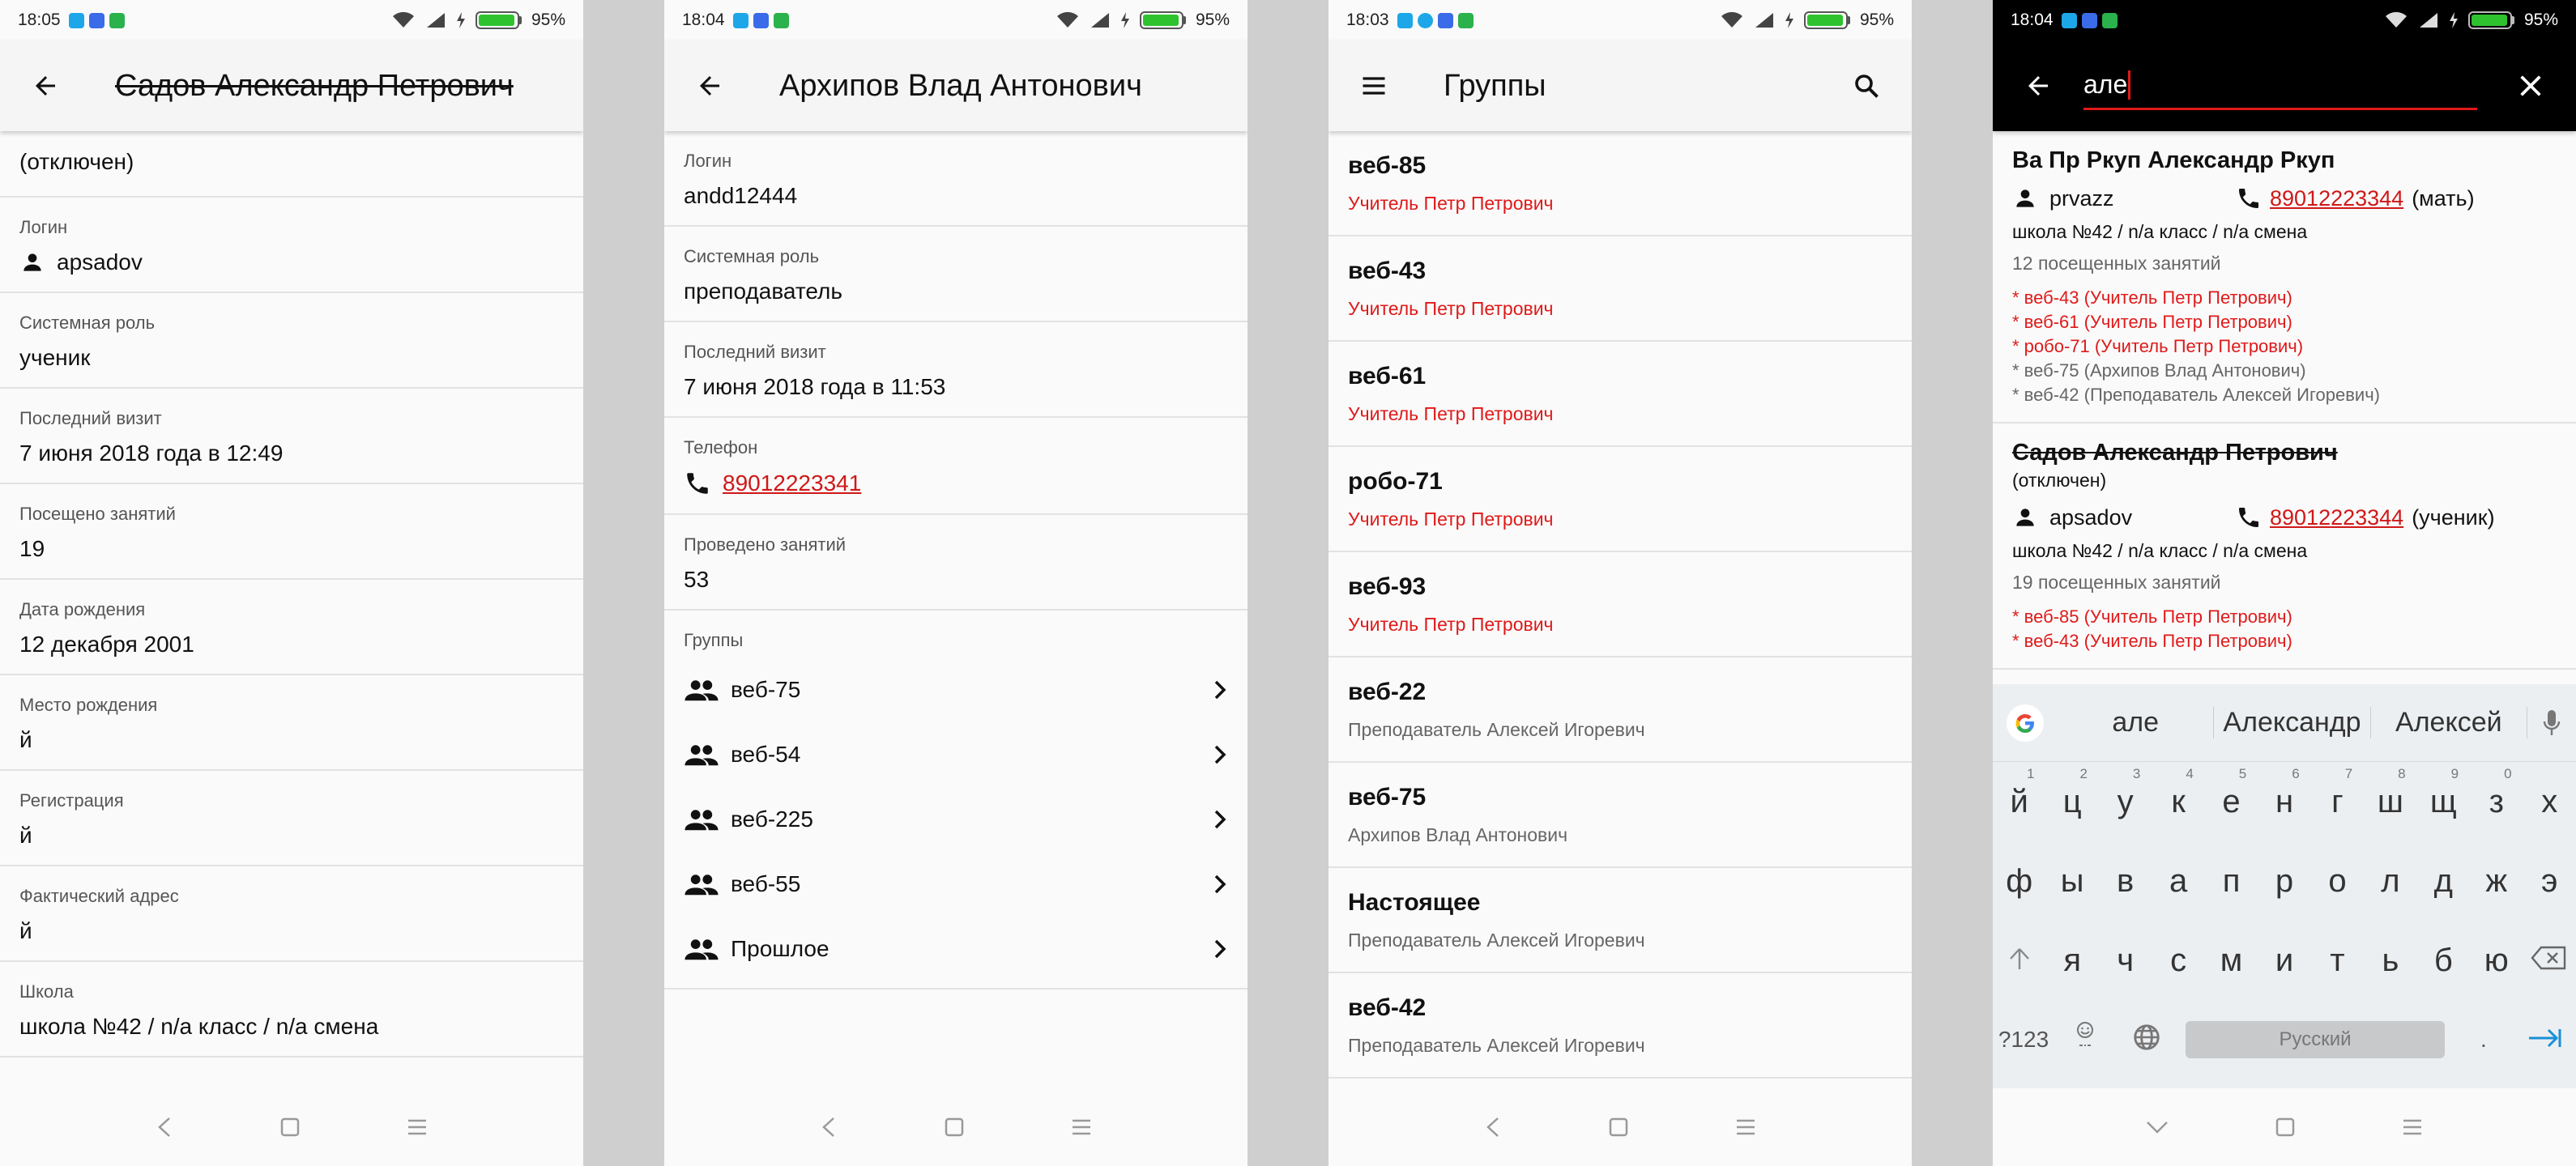 The height and width of the screenshot is (1166, 2576). What do you see at coordinates (2390, 961) in the screenshot?
I see `letter-key: ь` at bounding box center [2390, 961].